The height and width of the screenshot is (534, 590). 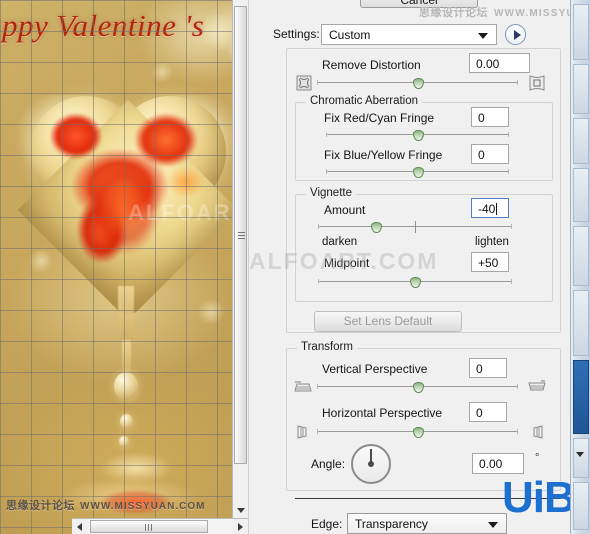 I want to click on perspective-top-icon, so click(x=304, y=388).